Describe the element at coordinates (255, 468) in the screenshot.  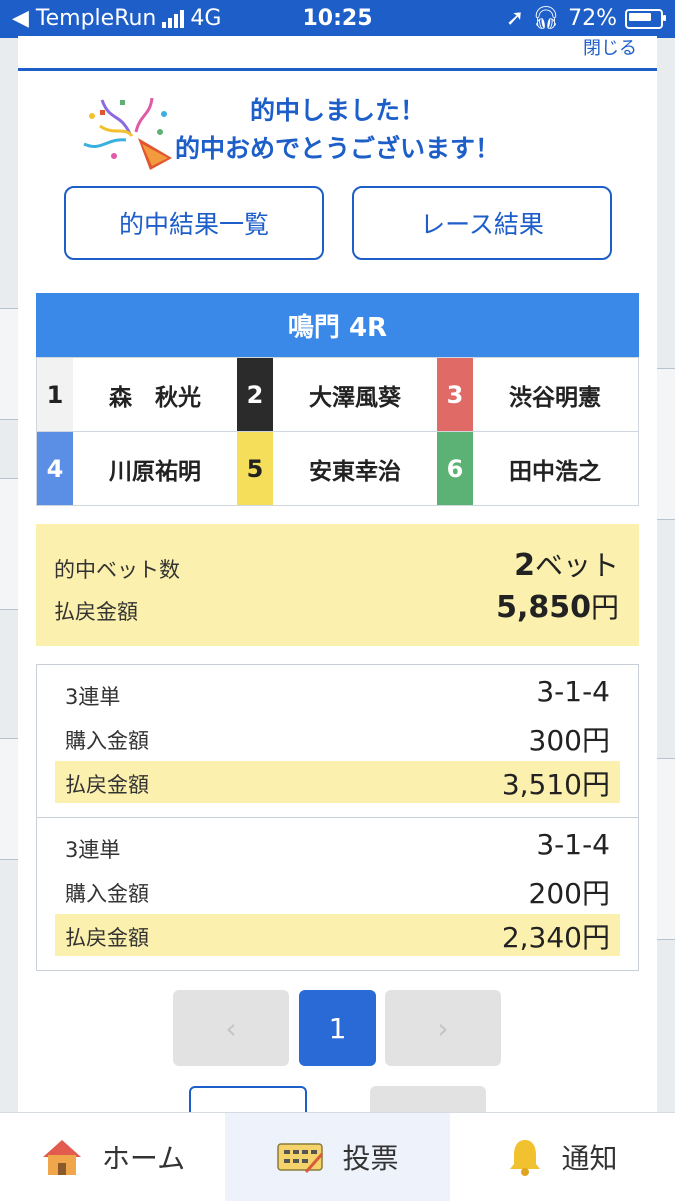
I see `lane-number: 5` at that location.